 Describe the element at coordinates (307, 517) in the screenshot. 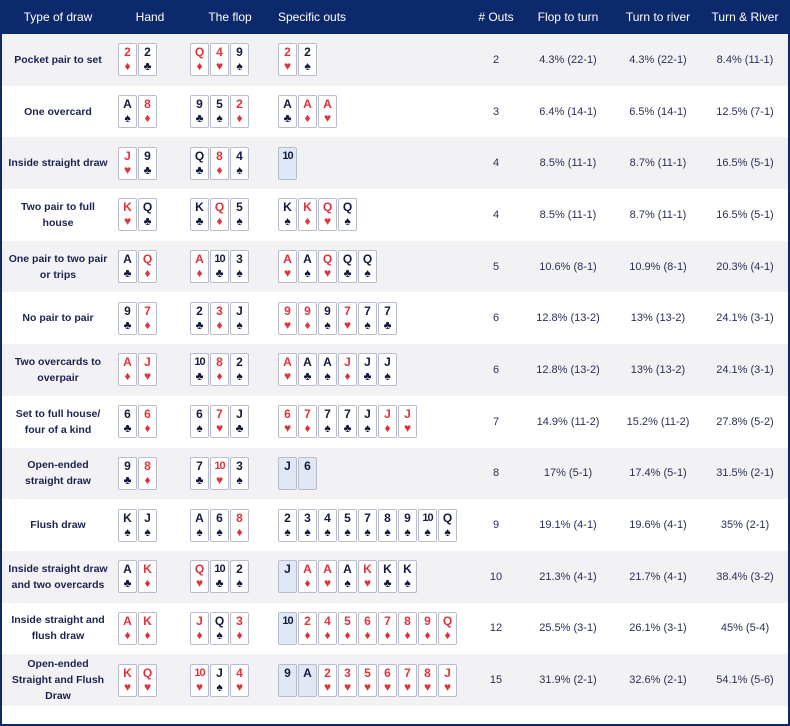

I see `card-rank: 3` at that location.